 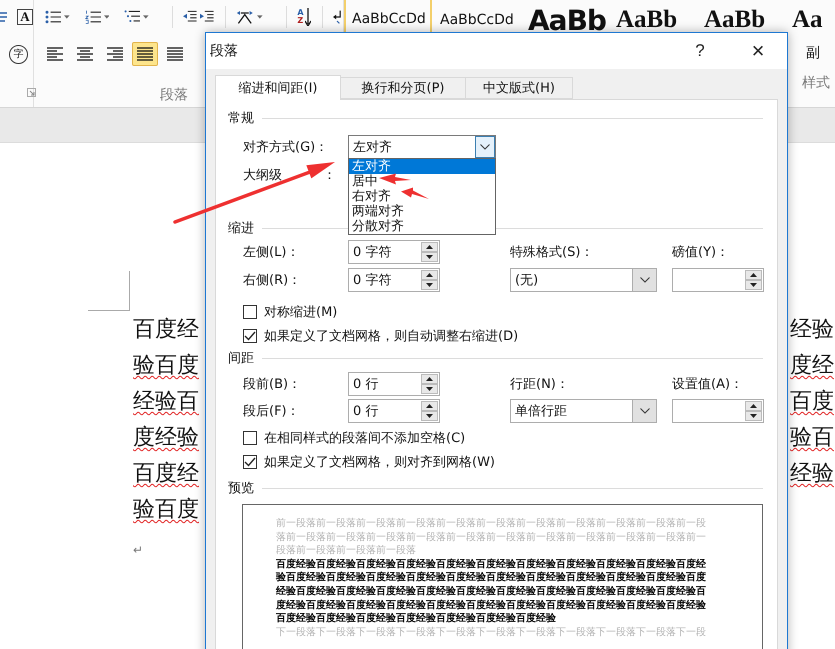 I want to click on preview-text: 下一段落下一段落下一段落下一段落下一段落下一段落下一段落下一段落下一段落下一段落下一段, so click(x=491, y=633).